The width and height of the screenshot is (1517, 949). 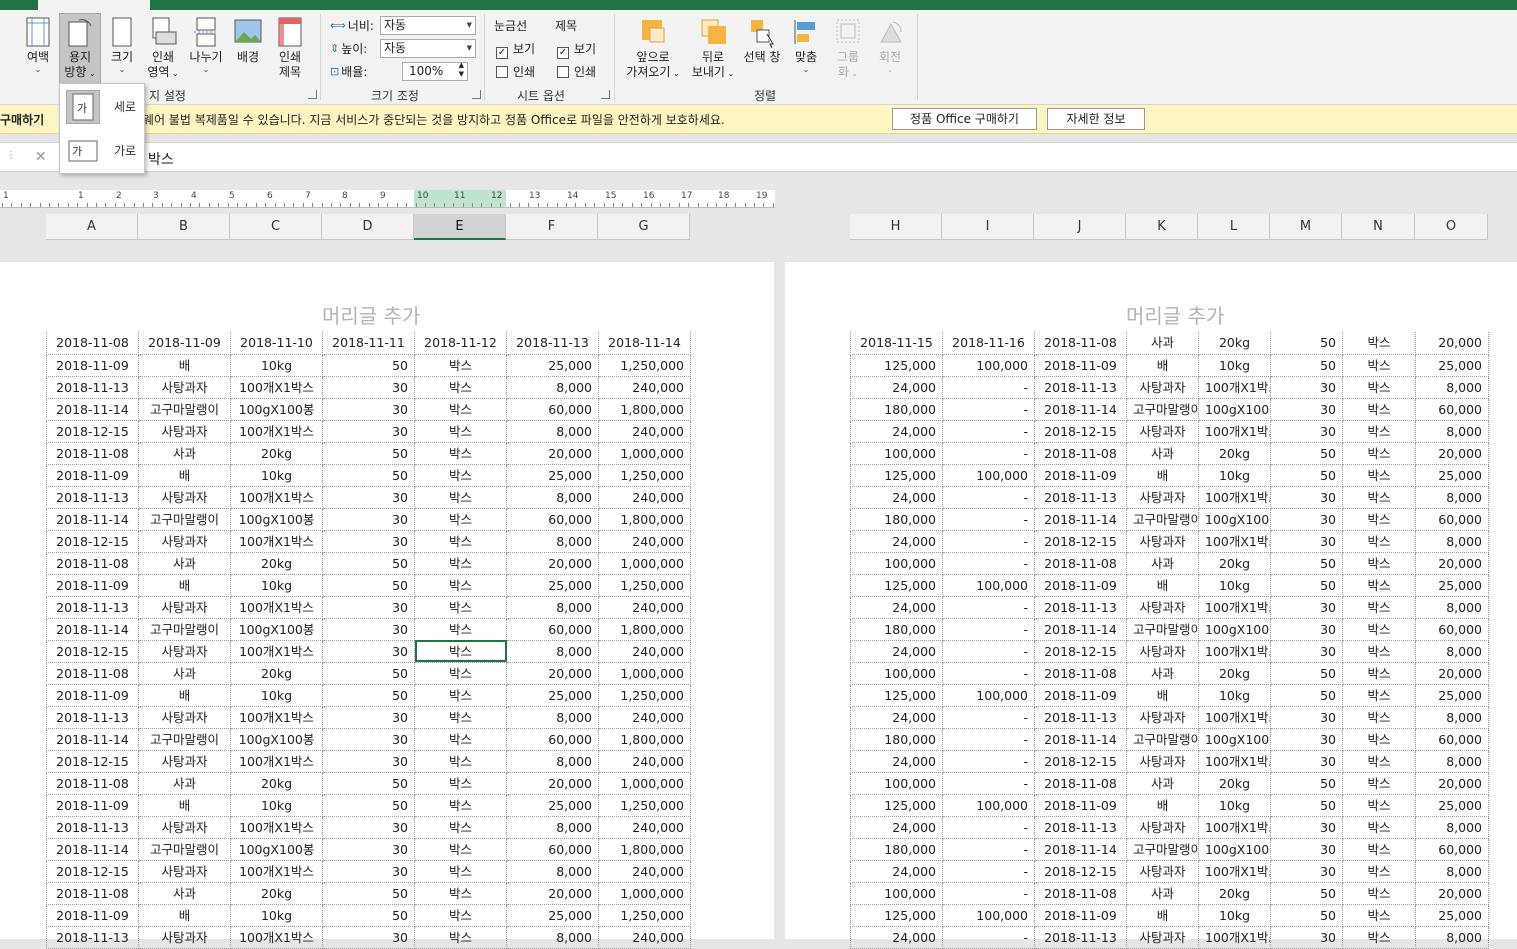 I want to click on print-area-button: 인쇄 영역 ⌄, so click(x=163, y=48).